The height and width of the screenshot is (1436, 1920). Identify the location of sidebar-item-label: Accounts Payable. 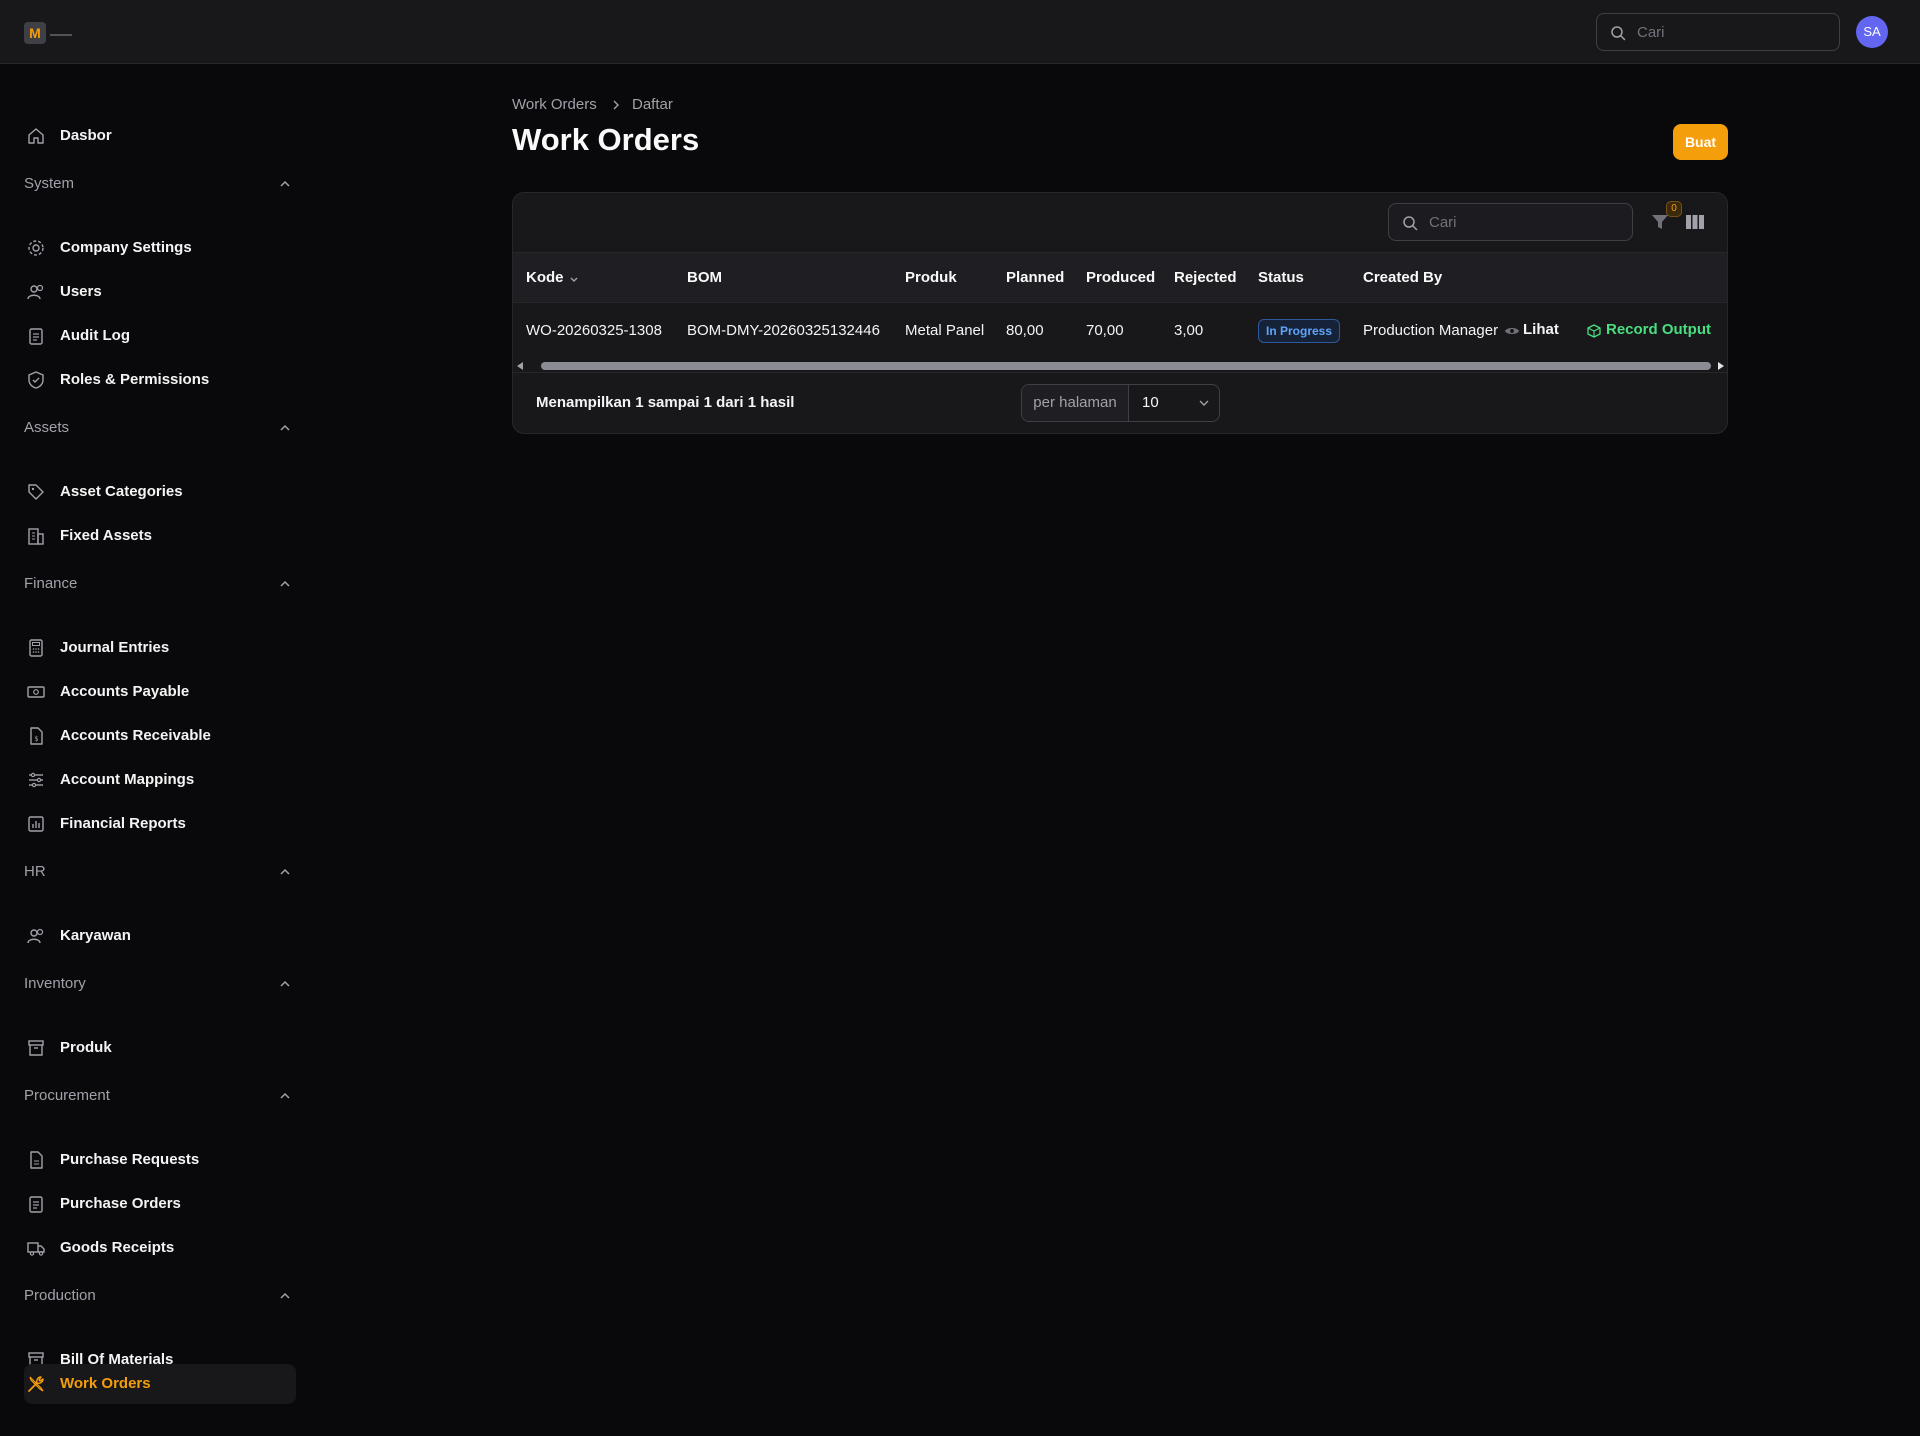
(125, 691).